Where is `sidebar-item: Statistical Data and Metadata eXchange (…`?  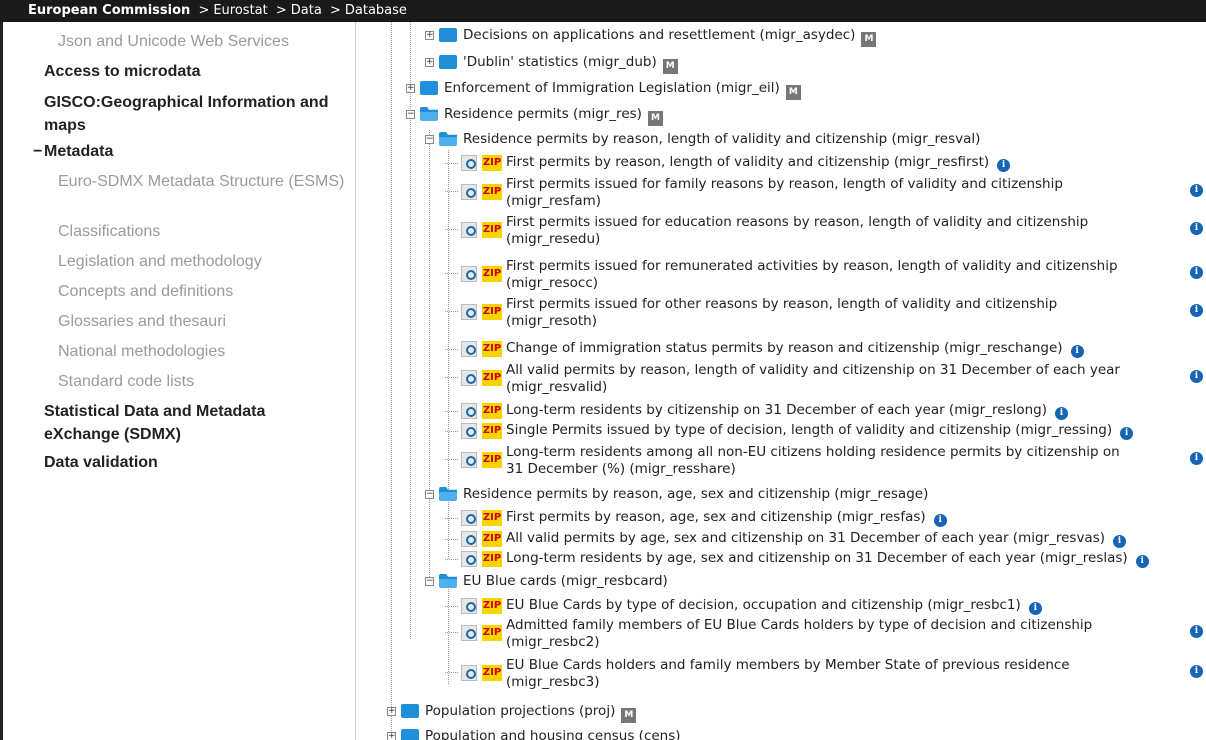
sidebar-item: Statistical Data and Metadata eXchange (… is located at coordinates (194, 423).